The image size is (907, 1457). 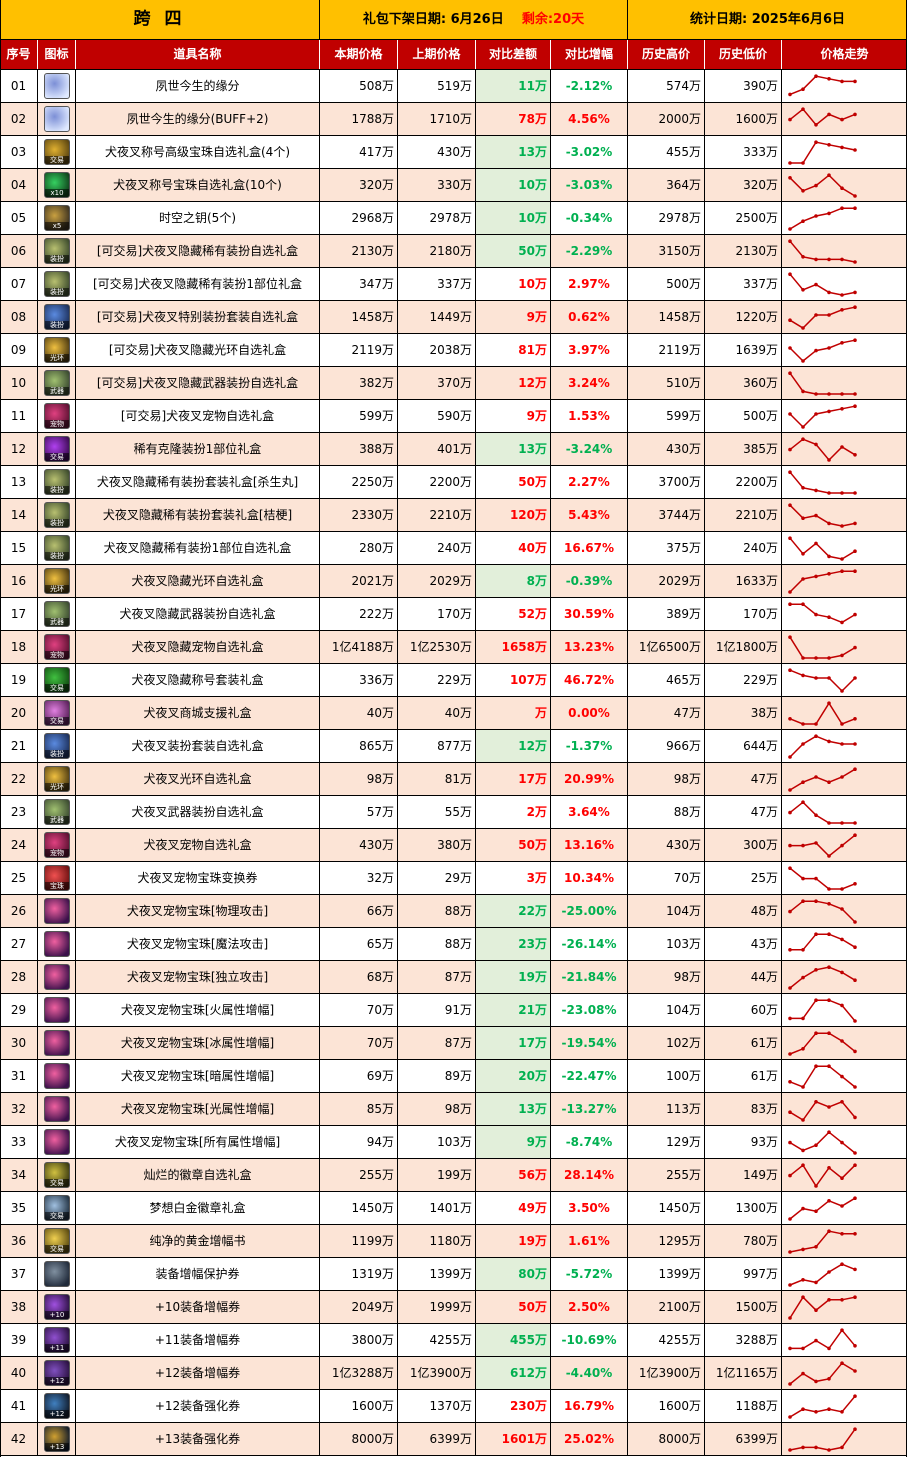 What do you see at coordinates (57, 944) in the screenshot?
I see `pet-orb-icon` at bounding box center [57, 944].